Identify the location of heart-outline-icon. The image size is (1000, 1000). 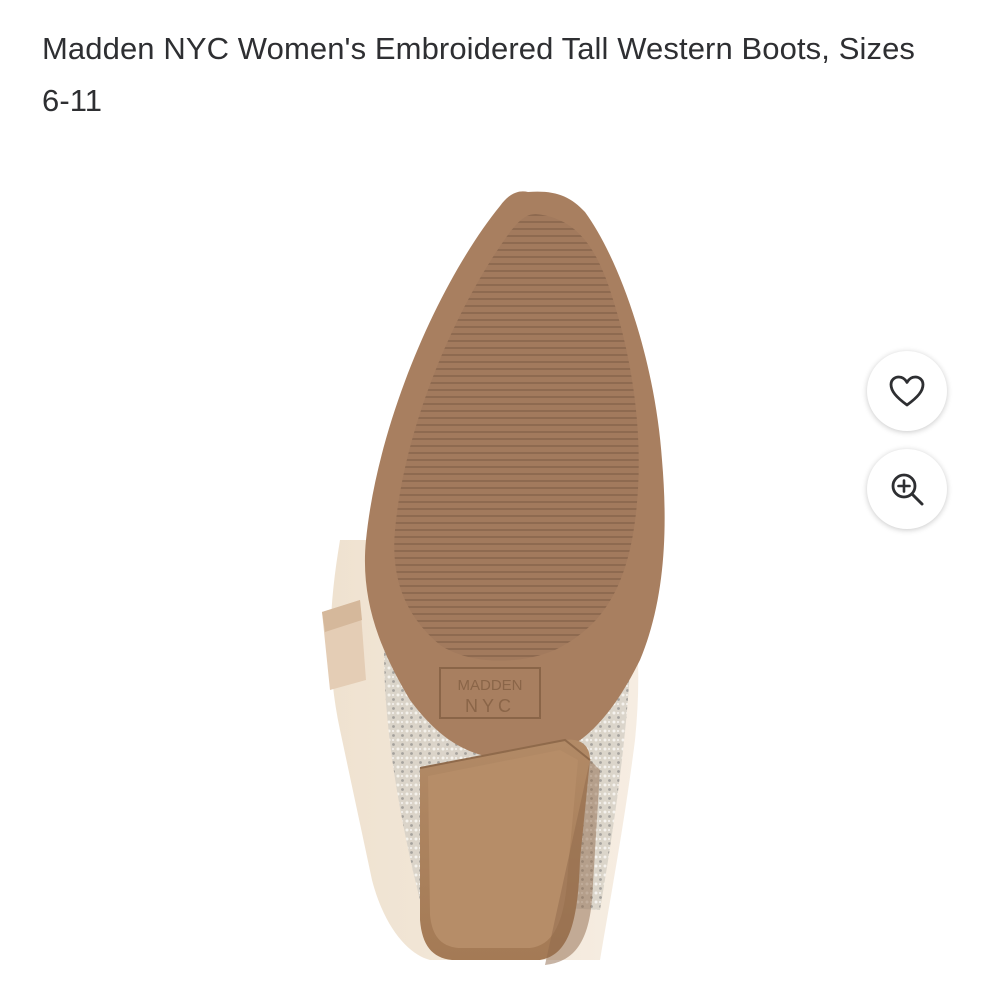
(907, 391).